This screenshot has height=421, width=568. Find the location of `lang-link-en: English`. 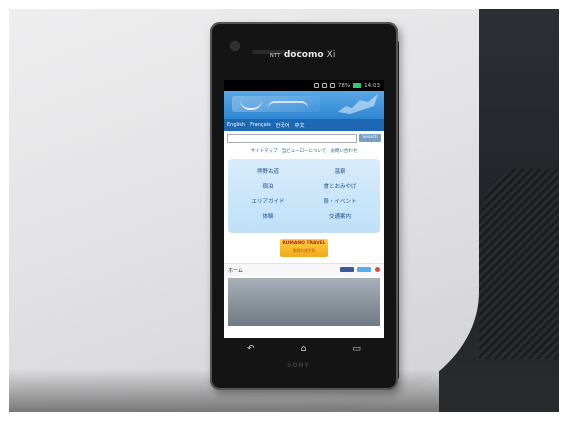

lang-link-en: English is located at coordinates (236, 125).